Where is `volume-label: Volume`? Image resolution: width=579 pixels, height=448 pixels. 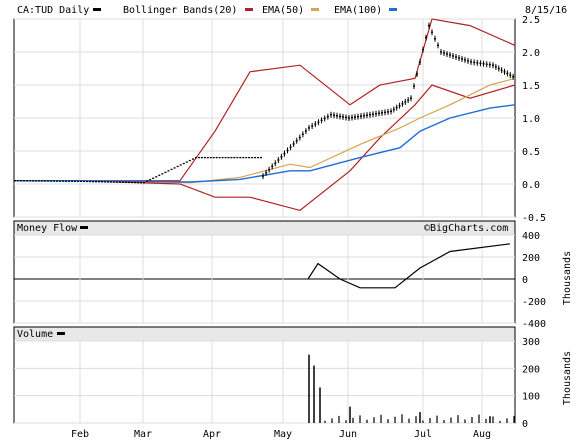
volume-label: Volume is located at coordinates (35, 334).